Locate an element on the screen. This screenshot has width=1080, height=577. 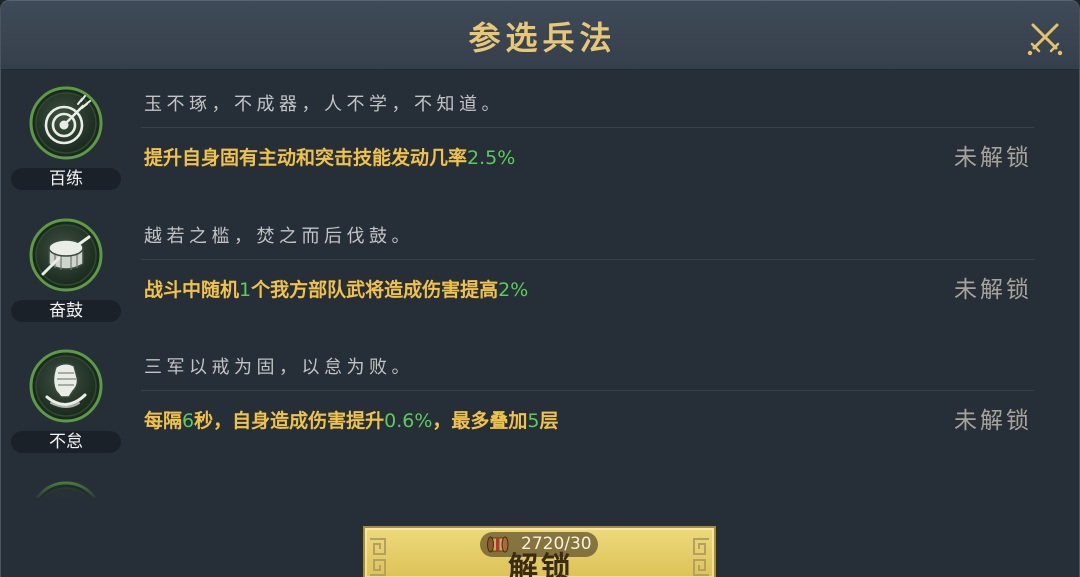
description-value: 1 is located at coordinates (245, 289).